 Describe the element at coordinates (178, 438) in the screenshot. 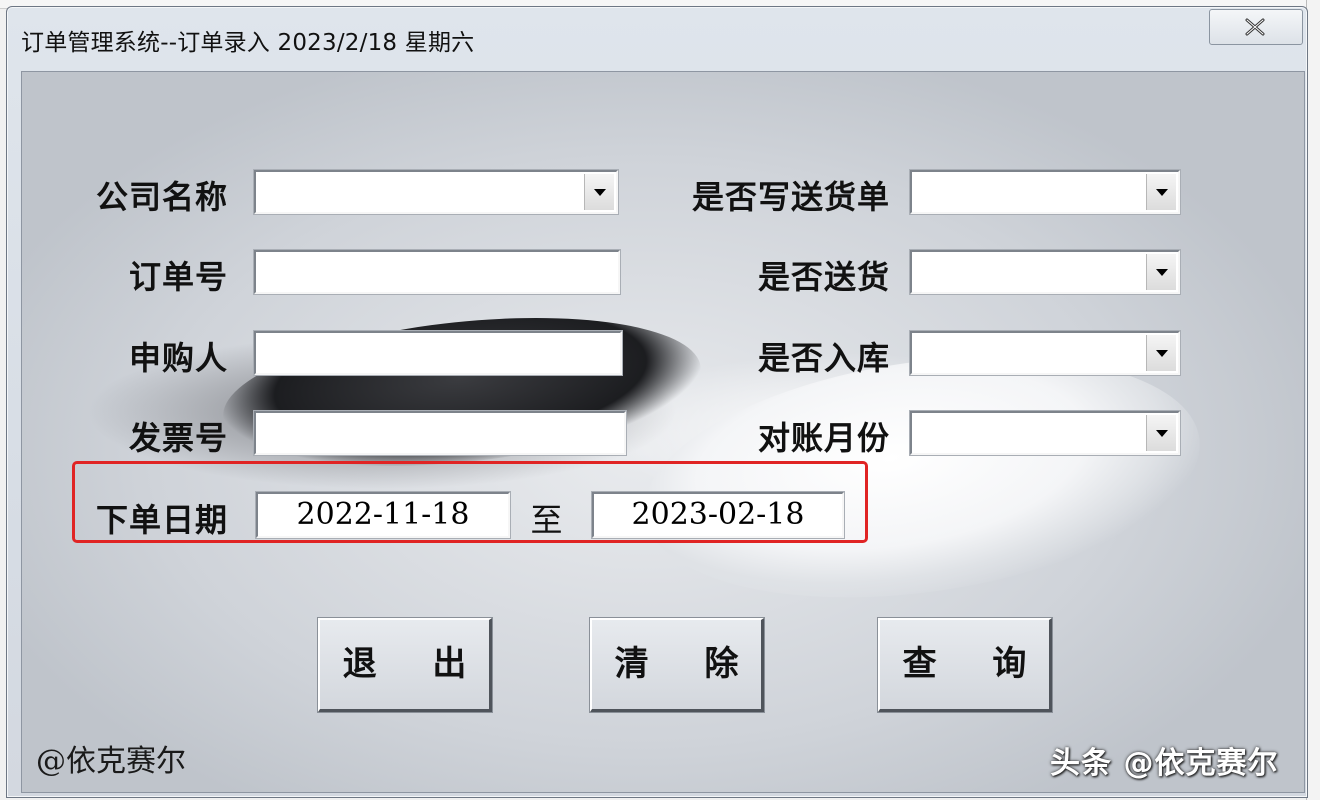

I see `invoice-no-label: 发票号` at that location.